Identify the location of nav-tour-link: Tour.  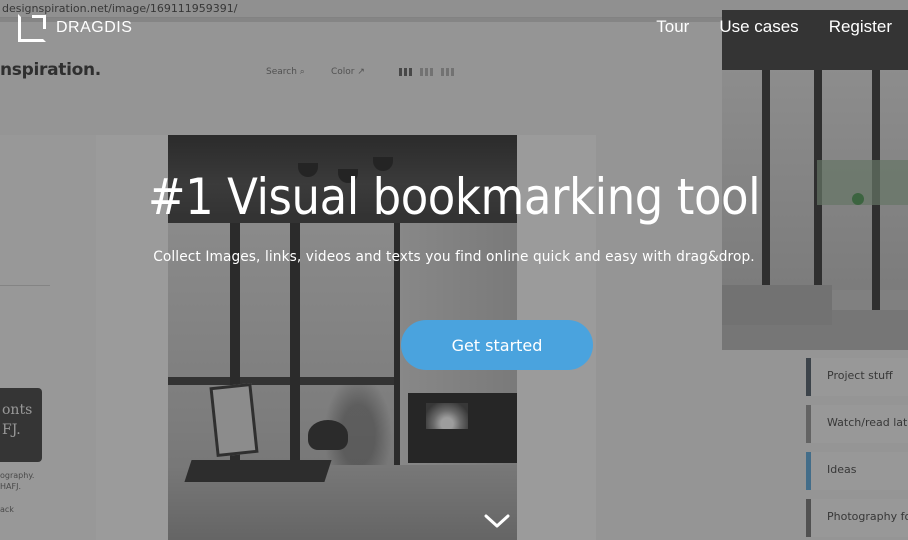
(672, 27).